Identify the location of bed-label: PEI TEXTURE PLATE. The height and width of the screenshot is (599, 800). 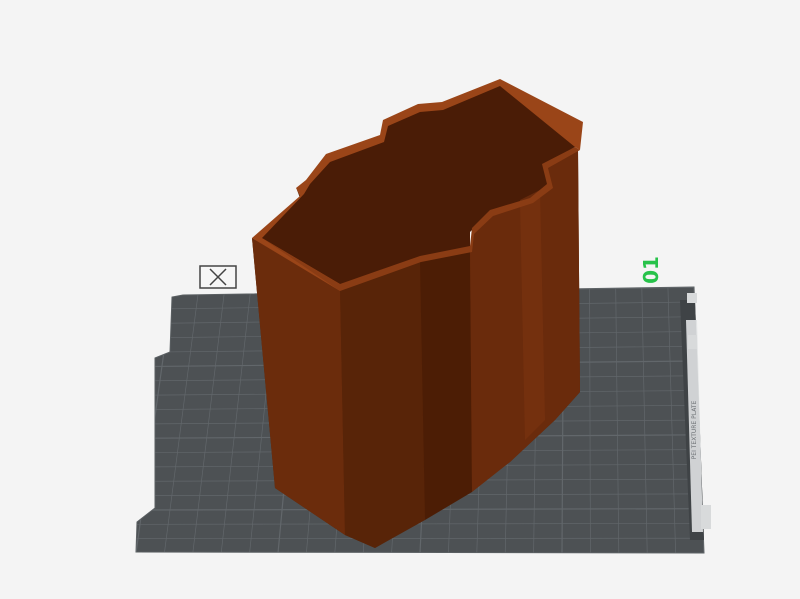
(694, 429).